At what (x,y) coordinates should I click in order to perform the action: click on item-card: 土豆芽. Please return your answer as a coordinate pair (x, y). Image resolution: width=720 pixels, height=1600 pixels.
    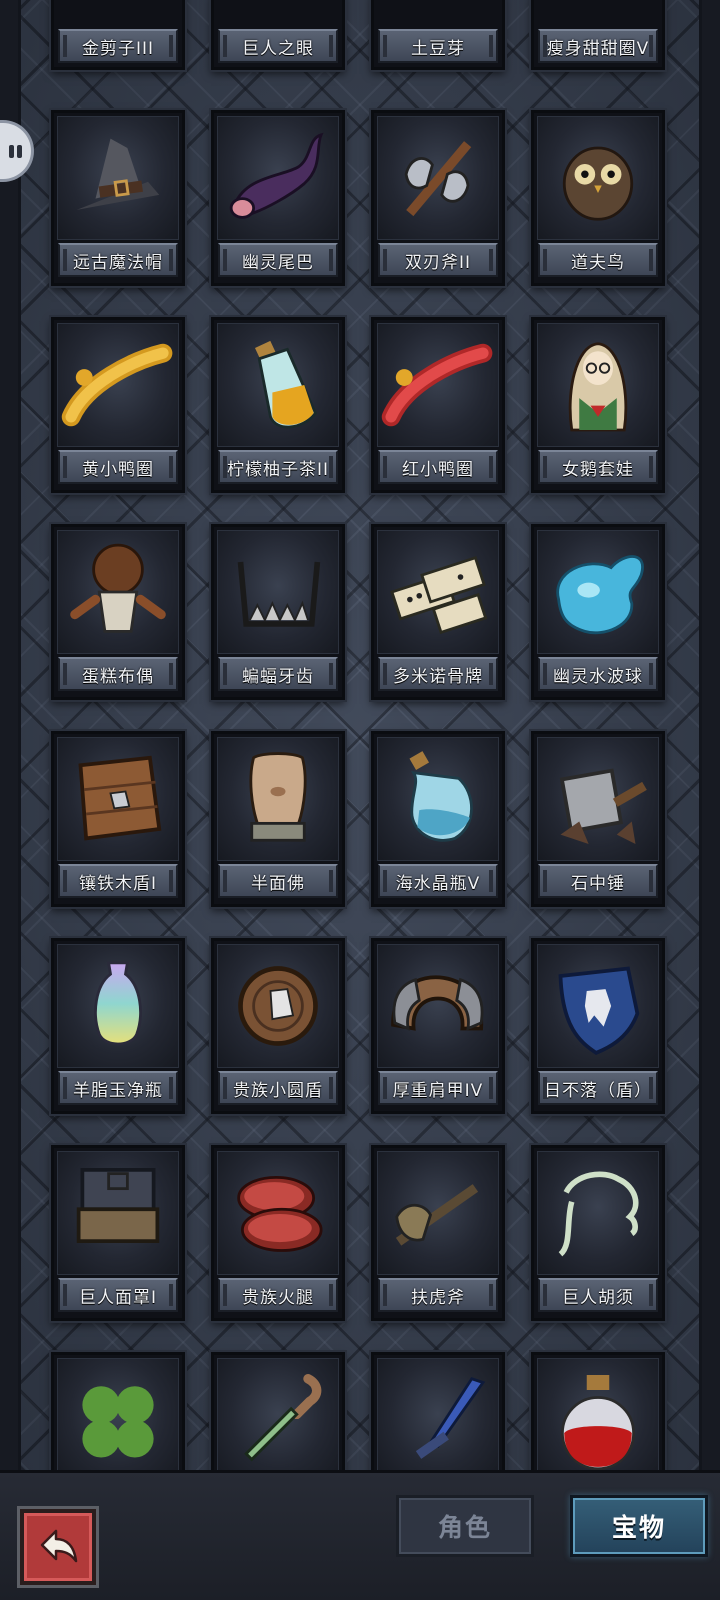
    Looking at the image, I should click on (438, 35).